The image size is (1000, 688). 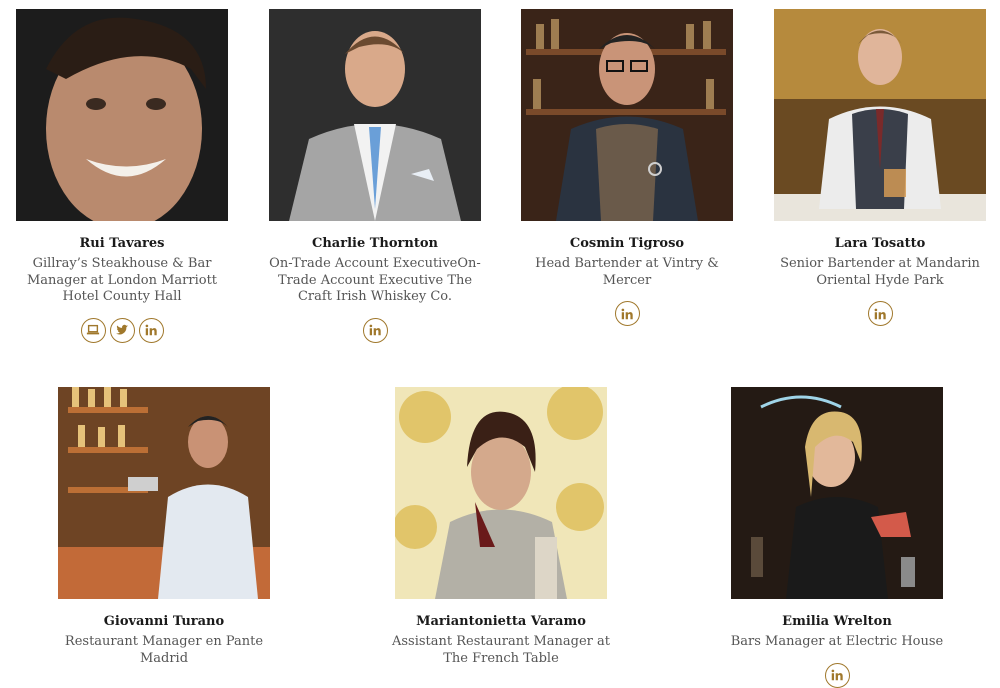 What do you see at coordinates (164, 650) in the screenshot?
I see `member-role: Restaurant Manager en Pante Madrid` at bounding box center [164, 650].